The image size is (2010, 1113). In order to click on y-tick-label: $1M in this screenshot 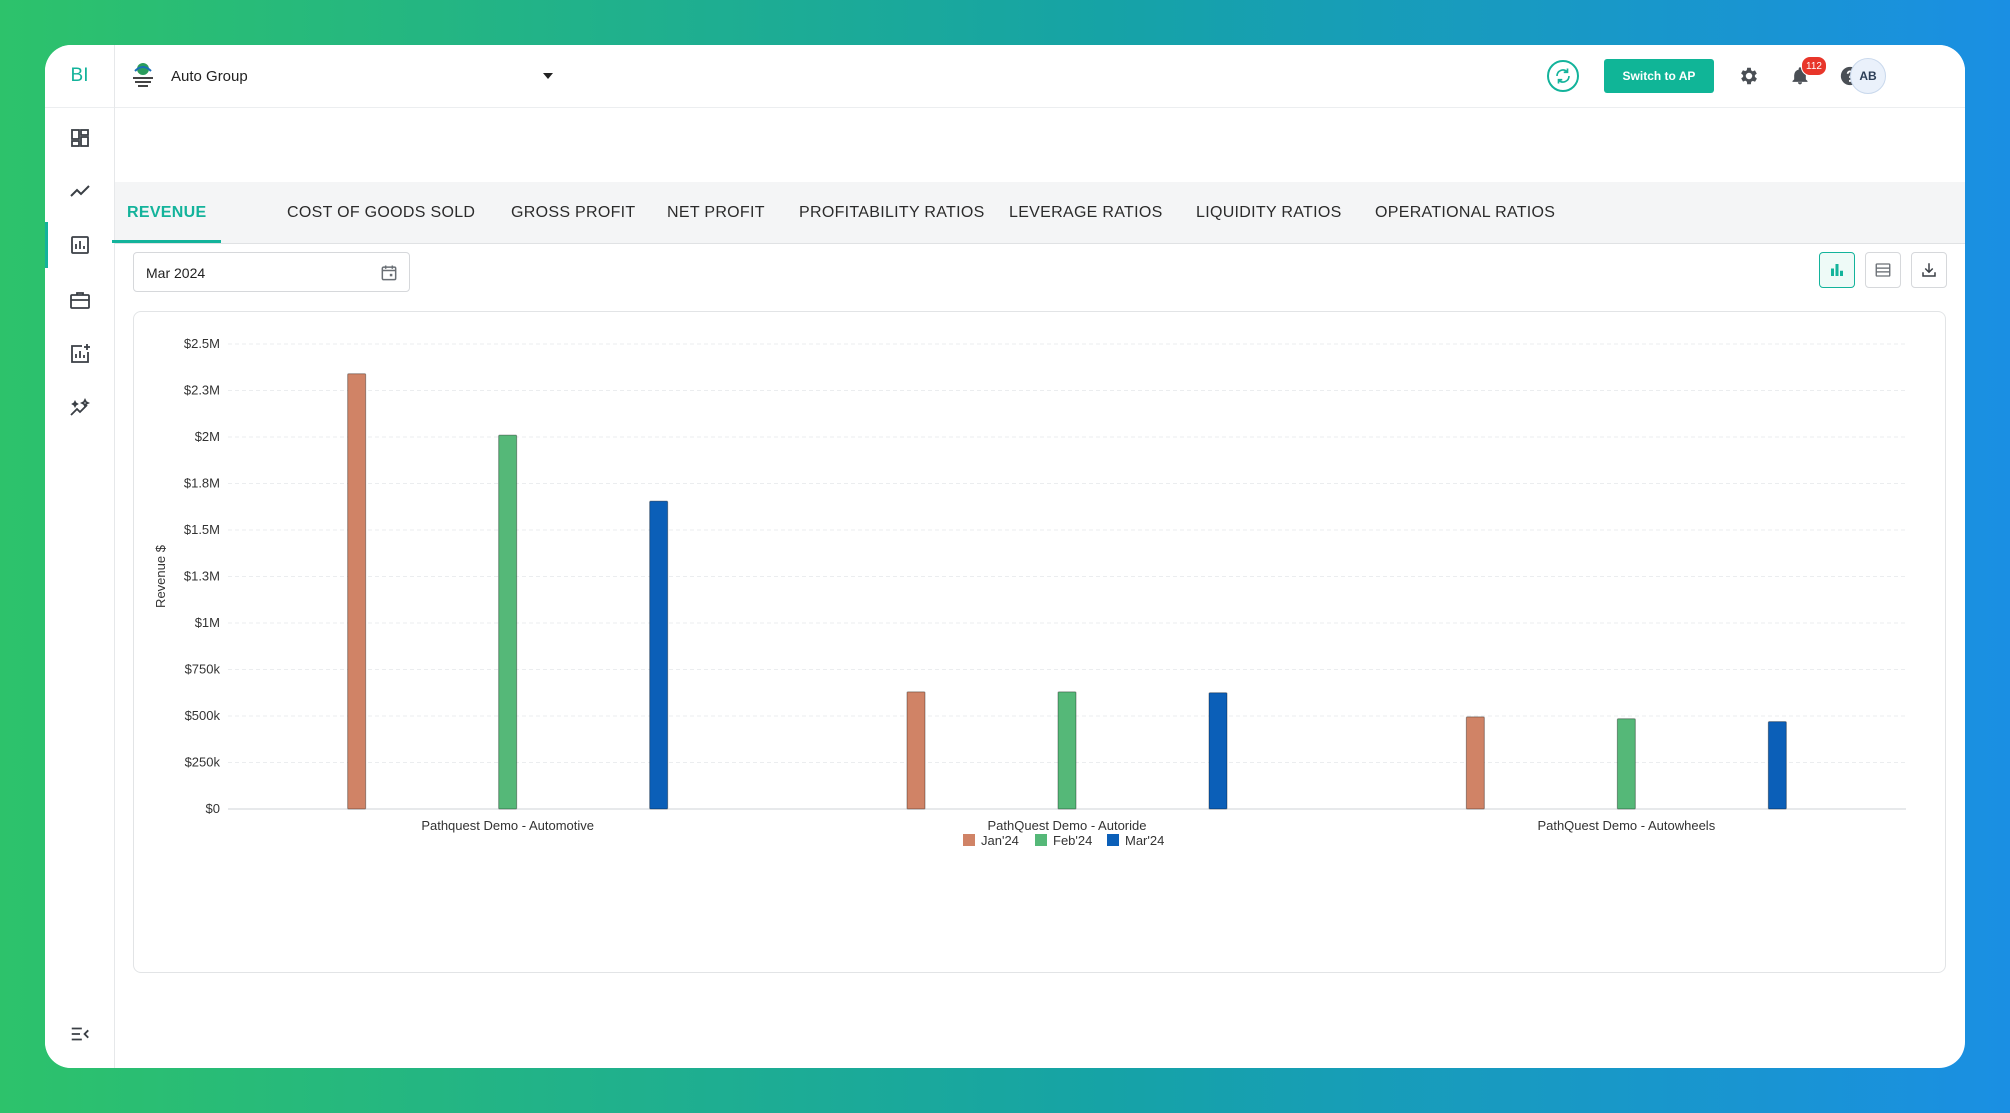, I will do `click(207, 622)`.